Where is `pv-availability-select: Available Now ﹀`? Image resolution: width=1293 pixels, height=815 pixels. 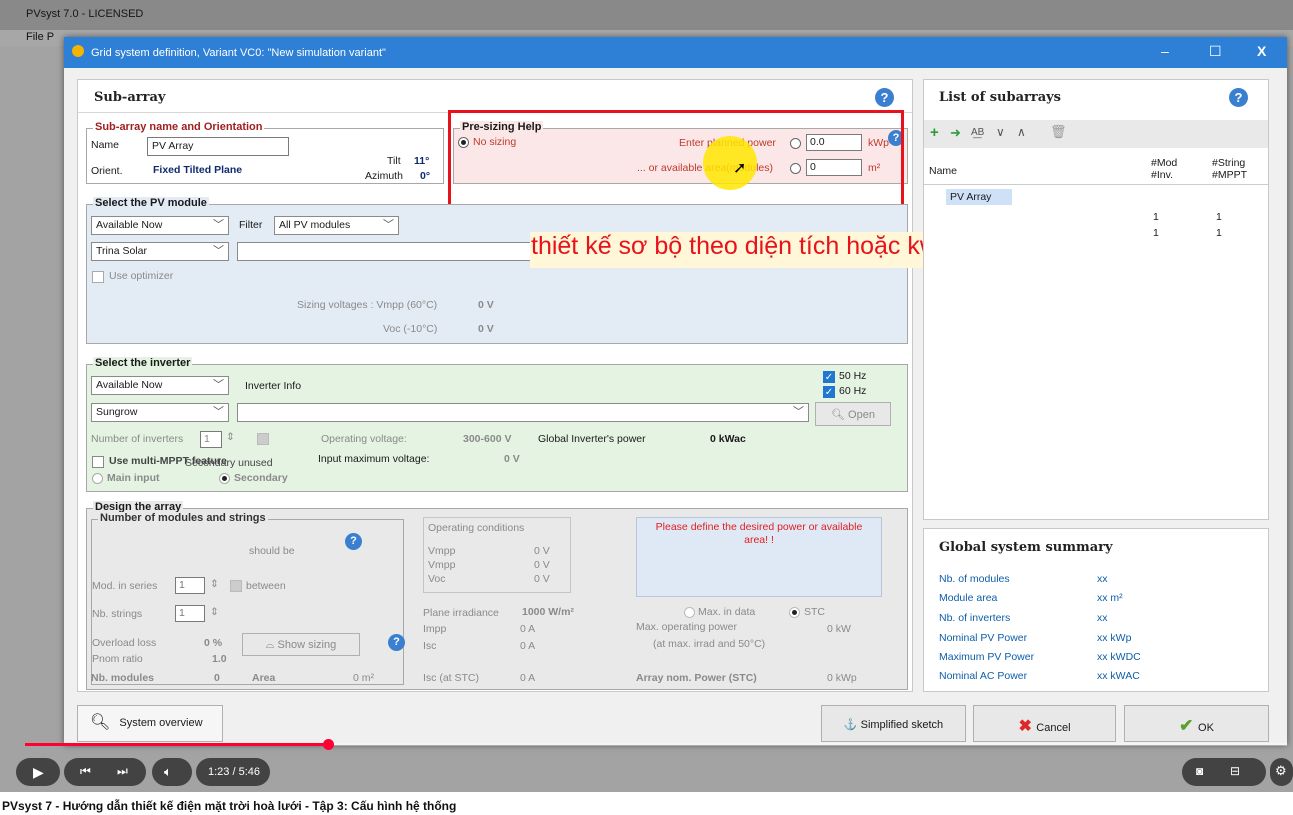
pv-availability-select: Available Now ﹀ is located at coordinates (160, 225).